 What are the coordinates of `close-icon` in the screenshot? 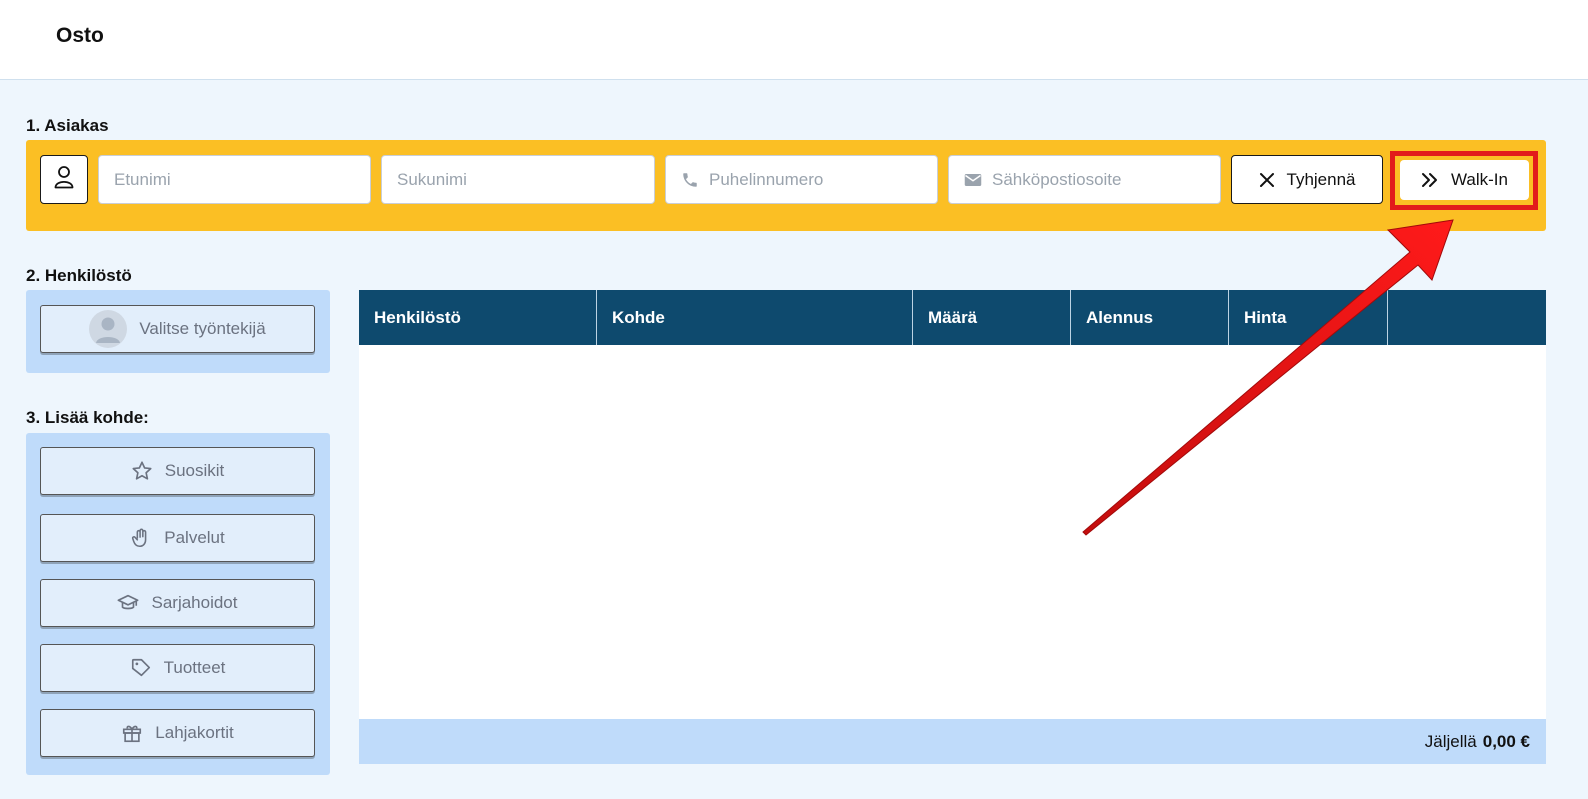 It's located at (1267, 180).